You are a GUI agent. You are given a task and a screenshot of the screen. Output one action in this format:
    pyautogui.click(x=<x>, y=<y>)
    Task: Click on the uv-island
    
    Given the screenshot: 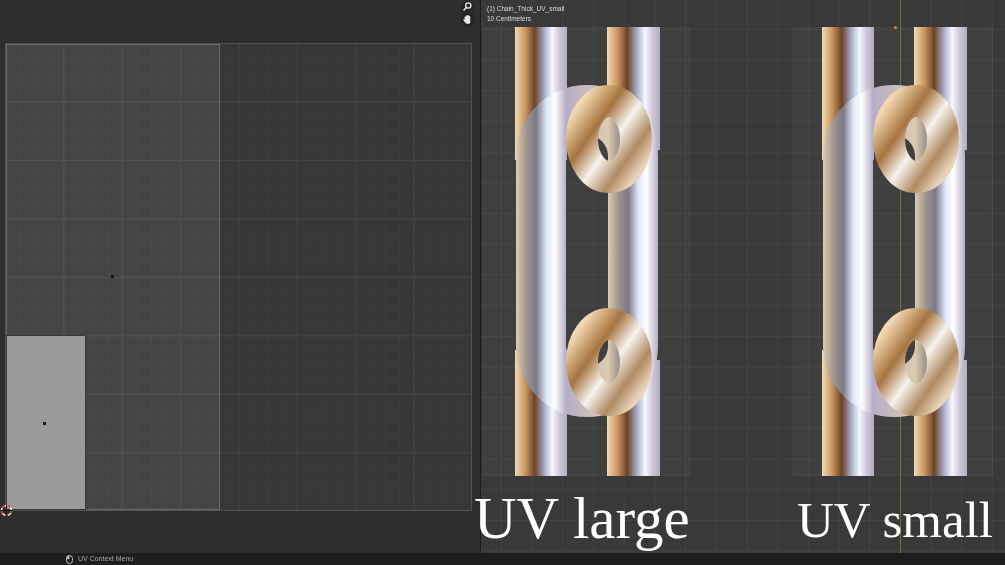 What is the action you would take?
    pyautogui.click(x=46, y=422)
    